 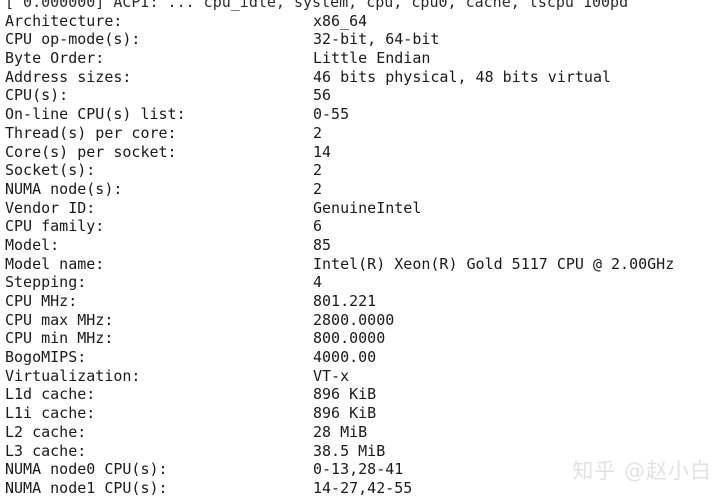 I want to click on row-value: GenuineIntel, so click(x=367, y=207).